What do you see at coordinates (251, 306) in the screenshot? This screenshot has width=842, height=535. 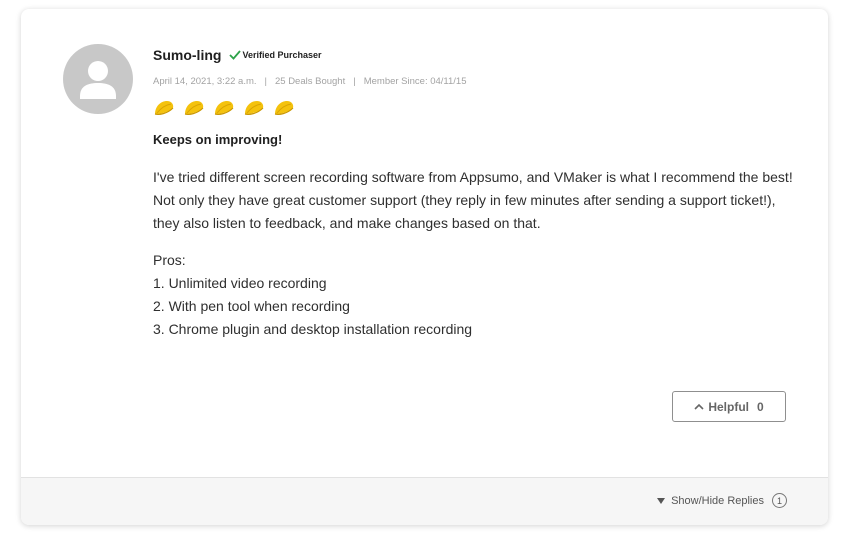 I see `pros-item: 2. With pen tool when recording` at bounding box center [251, 306].